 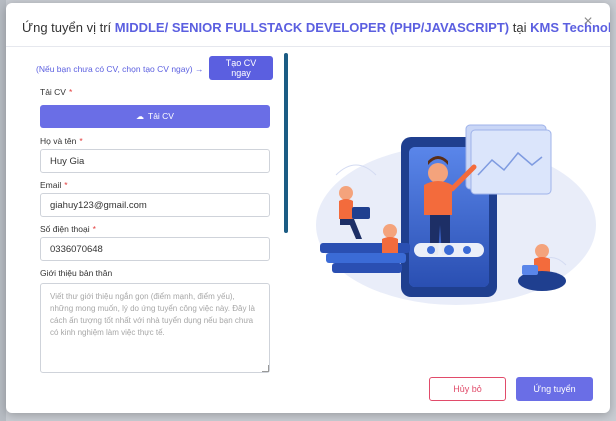 I want to click on upload-cv-button-label: Tải CV, so click(x=161, y=116).